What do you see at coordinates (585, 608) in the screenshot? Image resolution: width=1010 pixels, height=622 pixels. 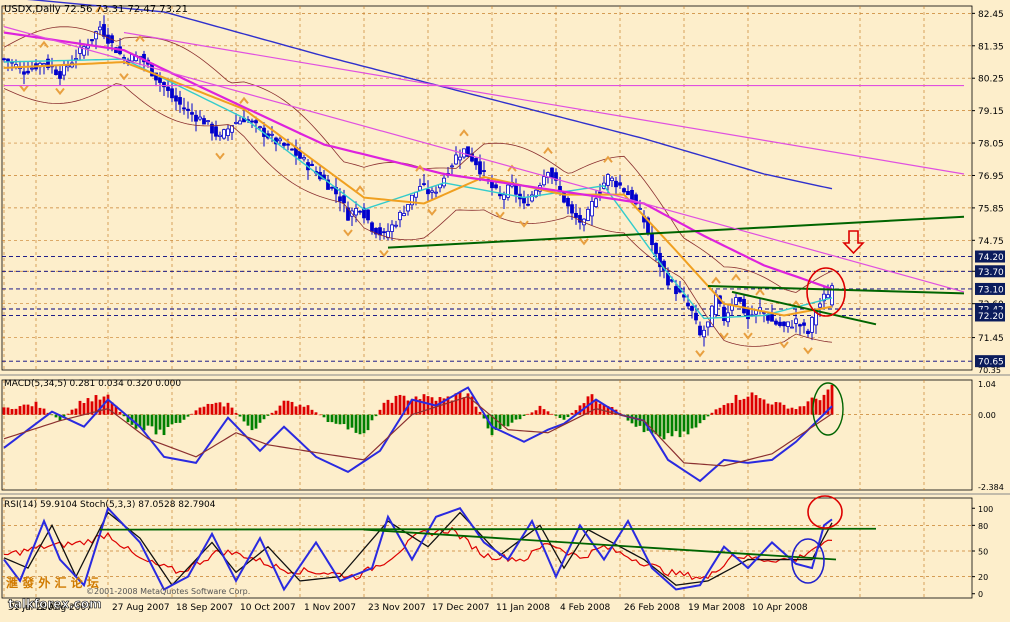 I see `time-axis-label: 4 Feb 2008` at bounding box center [585, 608].